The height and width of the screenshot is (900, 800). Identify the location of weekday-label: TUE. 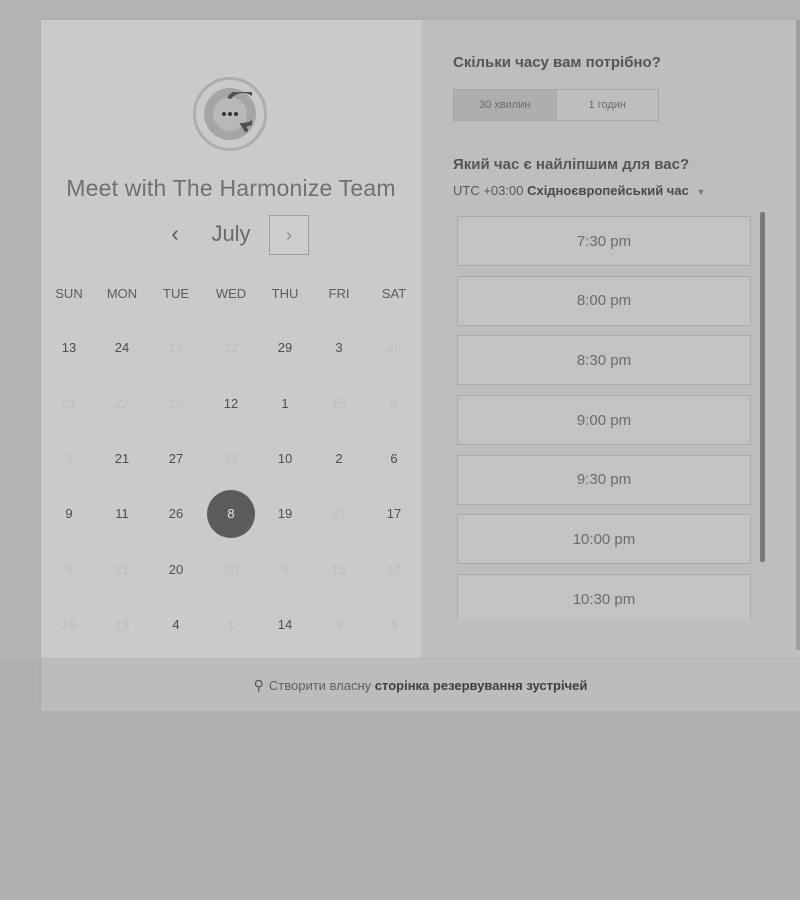
(176, 293).